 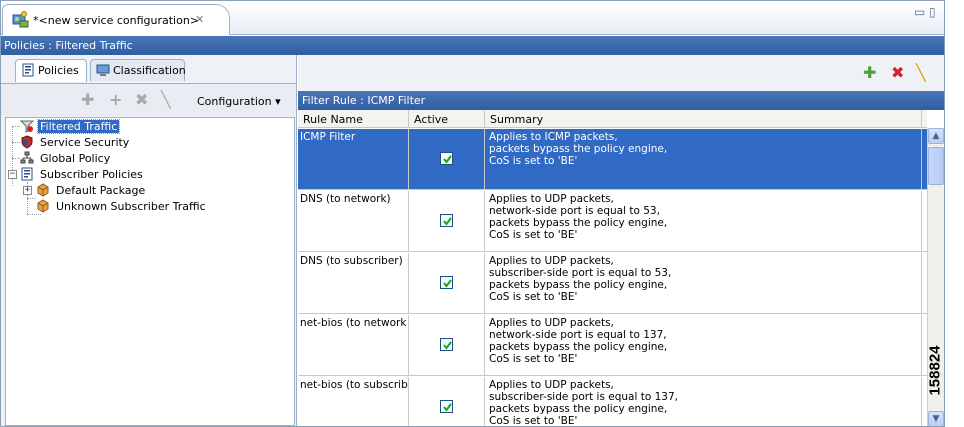 What do you see at coordinates (553, 137) in the screenshot?
I see `summary-line: Applies to ICMP packets,` at bounding box center [553, 137].